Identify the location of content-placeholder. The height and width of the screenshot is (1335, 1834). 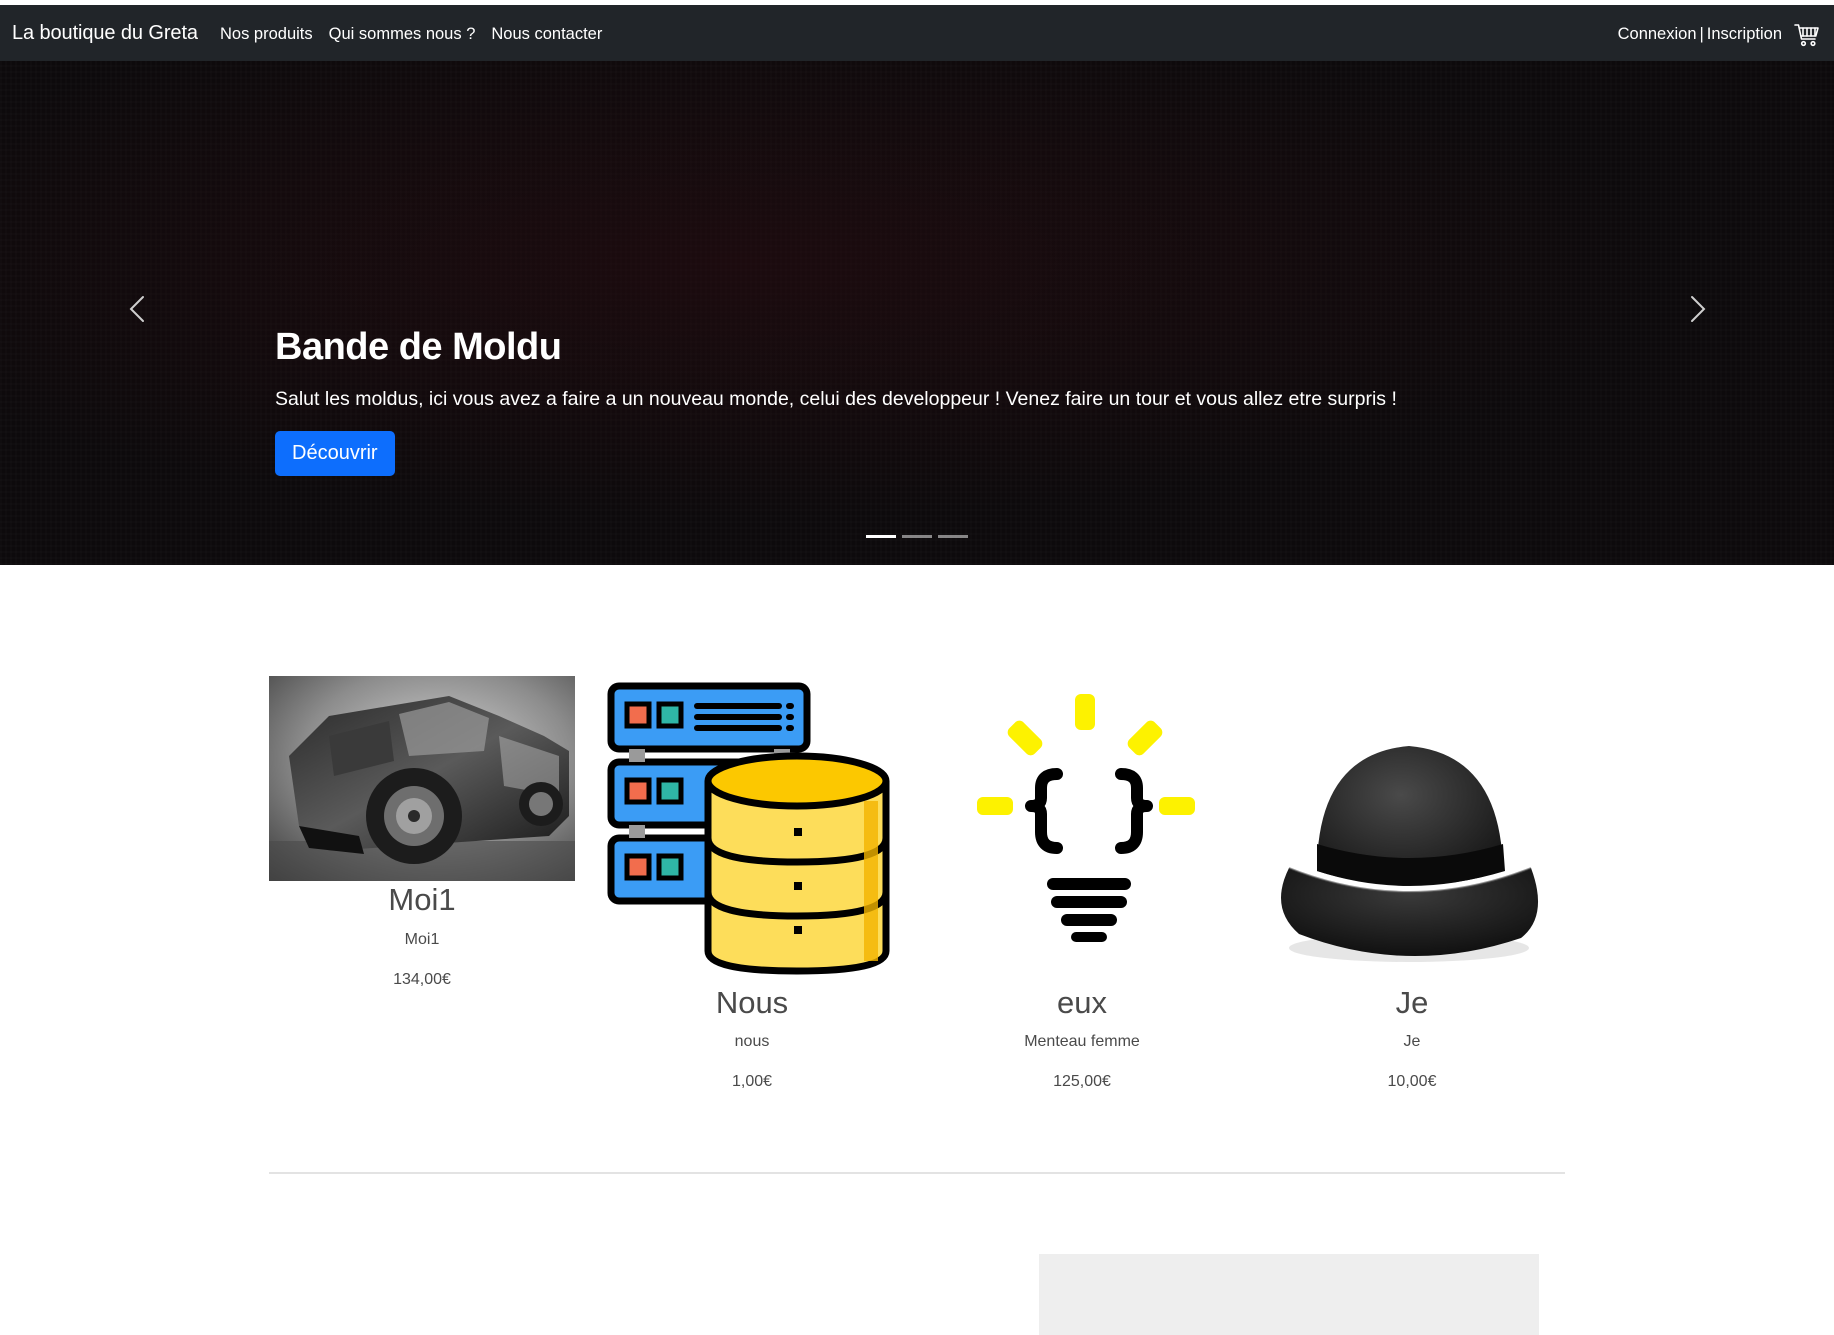
(1289, 1294).